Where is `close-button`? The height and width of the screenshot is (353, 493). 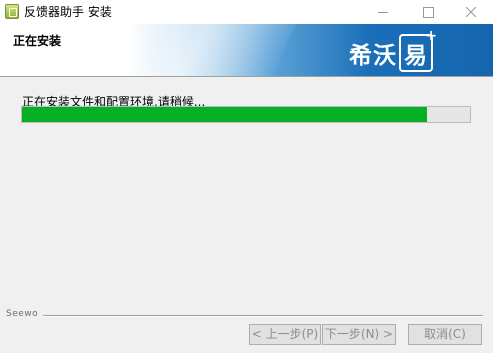 close-button is located at coordinates (471, 12).